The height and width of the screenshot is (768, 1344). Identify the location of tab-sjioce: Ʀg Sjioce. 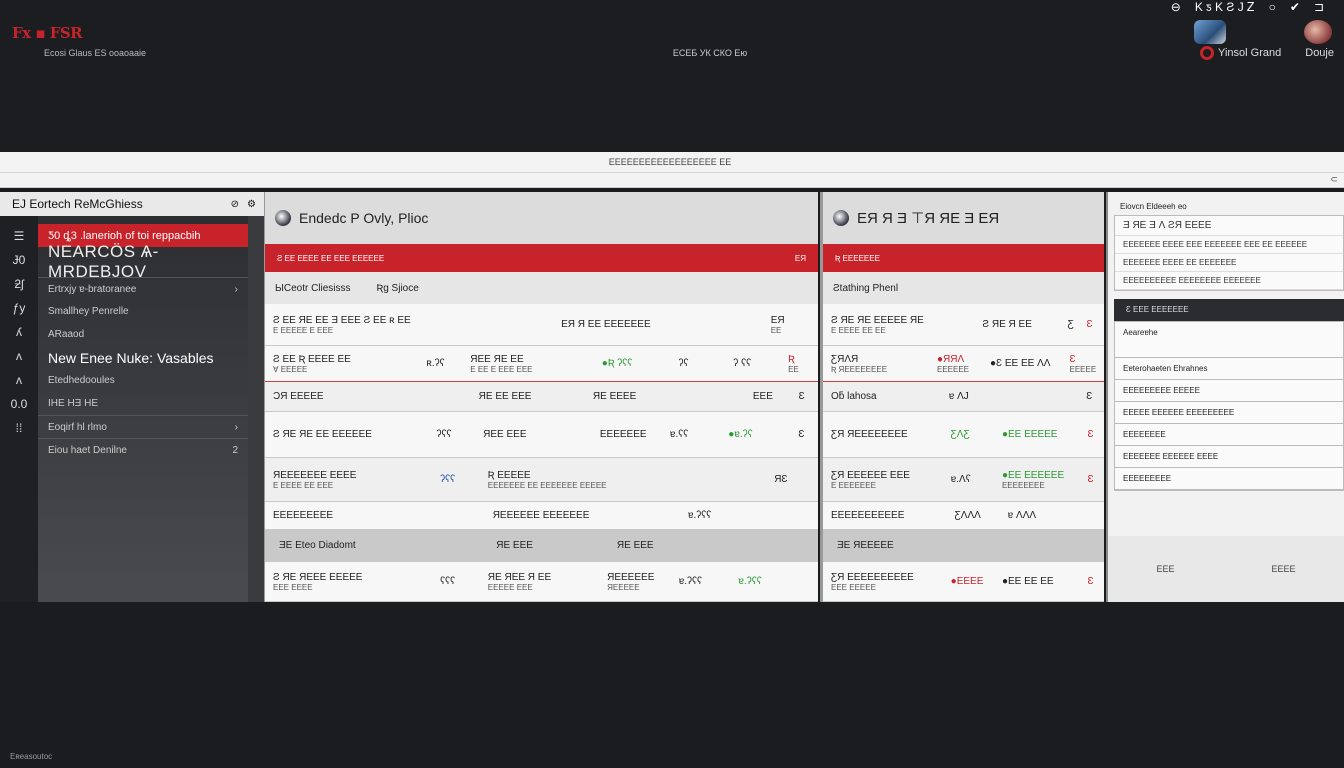
(398, 288).